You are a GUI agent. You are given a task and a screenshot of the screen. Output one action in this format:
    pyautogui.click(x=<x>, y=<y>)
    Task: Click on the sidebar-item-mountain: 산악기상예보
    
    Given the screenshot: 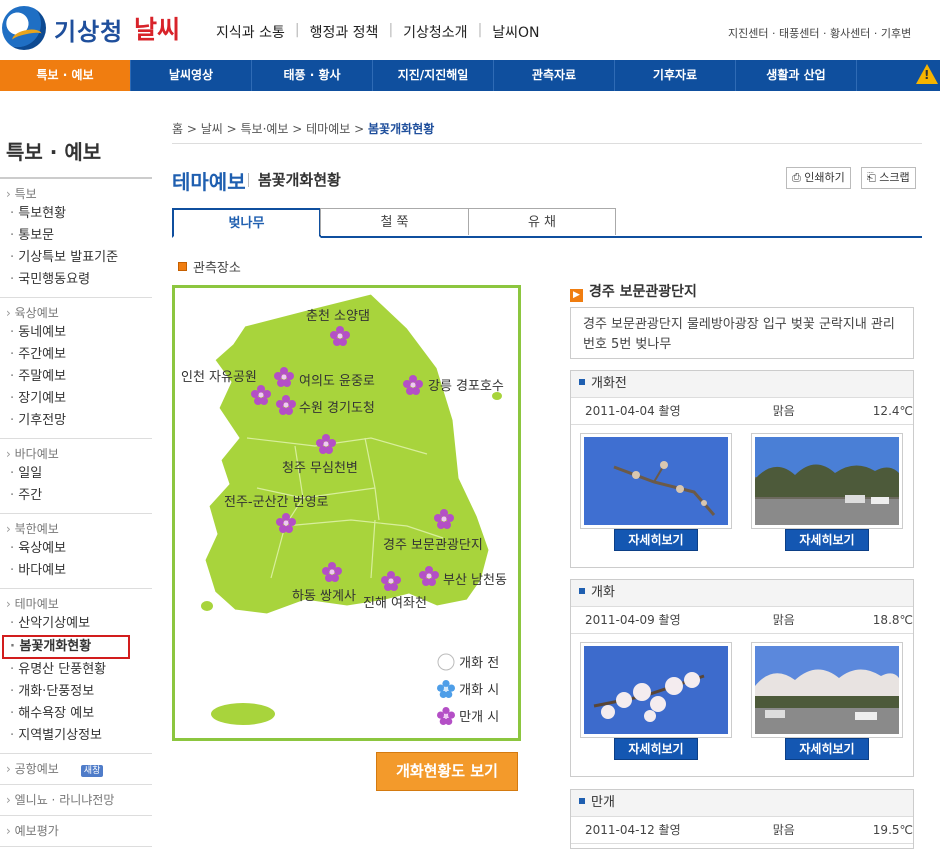 What is the action you would take?
    pyautogui.click(x=79, y=624)
    